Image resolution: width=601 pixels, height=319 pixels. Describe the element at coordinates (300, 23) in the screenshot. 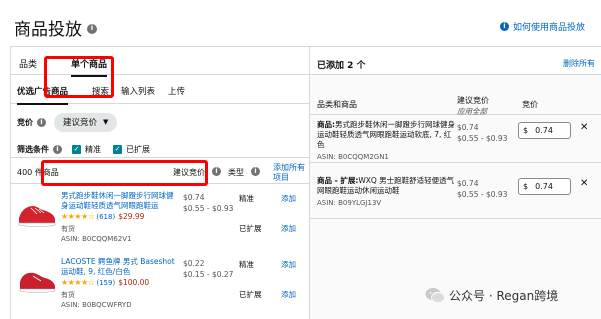

I see `page-header: 商品投放 i i 如何使用商品投放` at that location.